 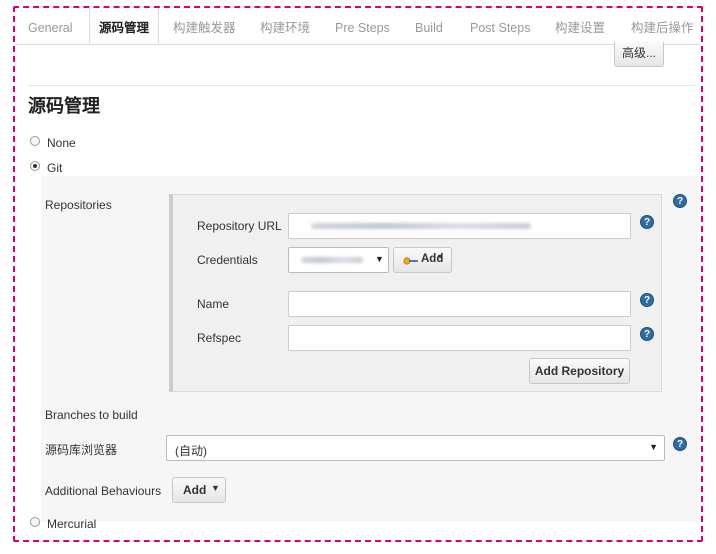 What do you see at coordinates (415, 448) in the screenshot?
I see `repository-browser-select: (自动) ▼` at bounding box center [415, 448].